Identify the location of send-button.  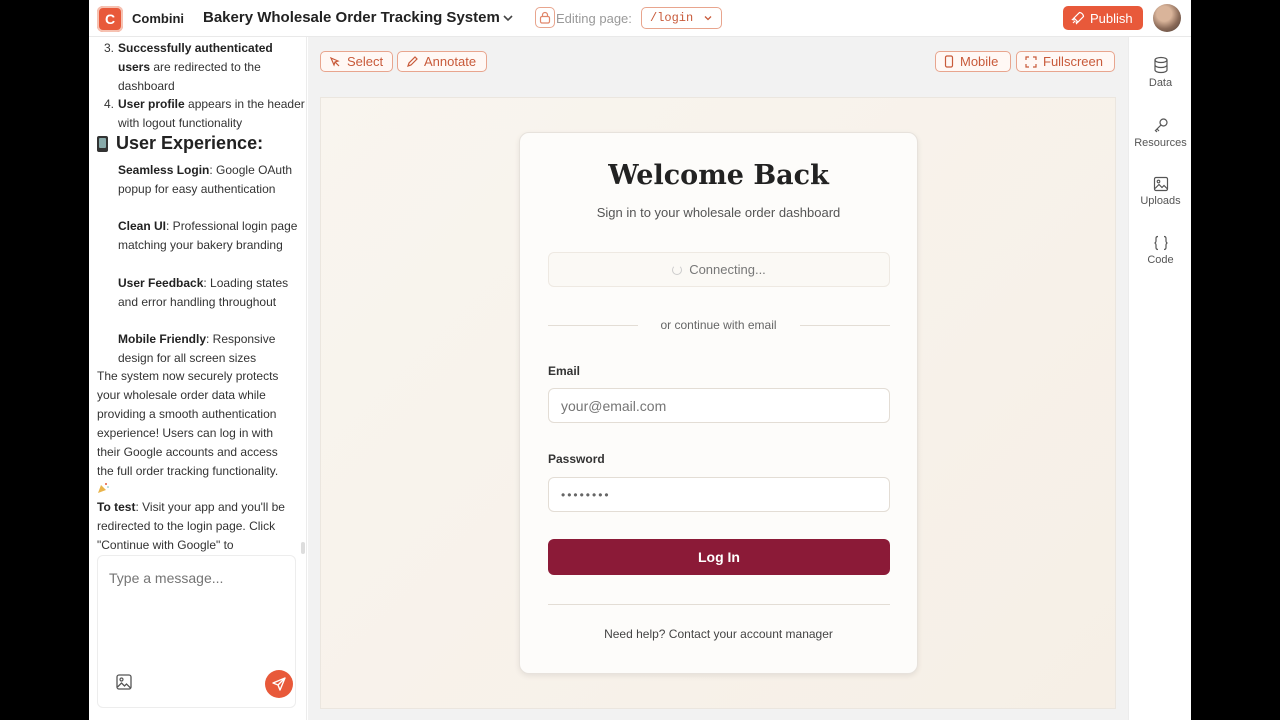
(279, 684).